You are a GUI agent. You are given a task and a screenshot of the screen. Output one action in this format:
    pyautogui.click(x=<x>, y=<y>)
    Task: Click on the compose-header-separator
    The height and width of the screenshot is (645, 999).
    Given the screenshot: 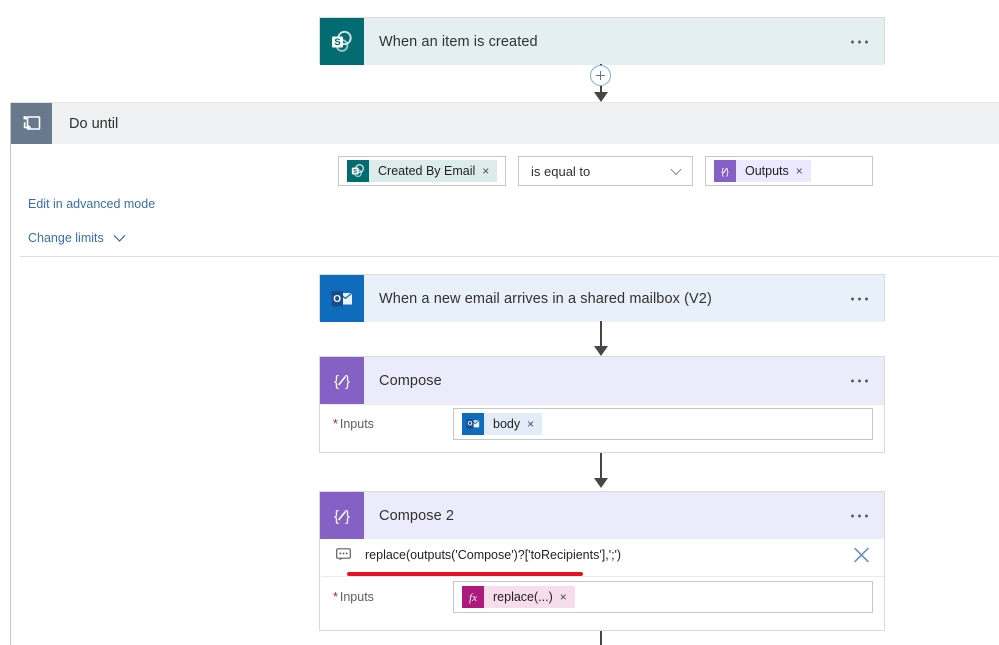 What is the action you would take?
    pyautogui.click(x=602, y=404)
    